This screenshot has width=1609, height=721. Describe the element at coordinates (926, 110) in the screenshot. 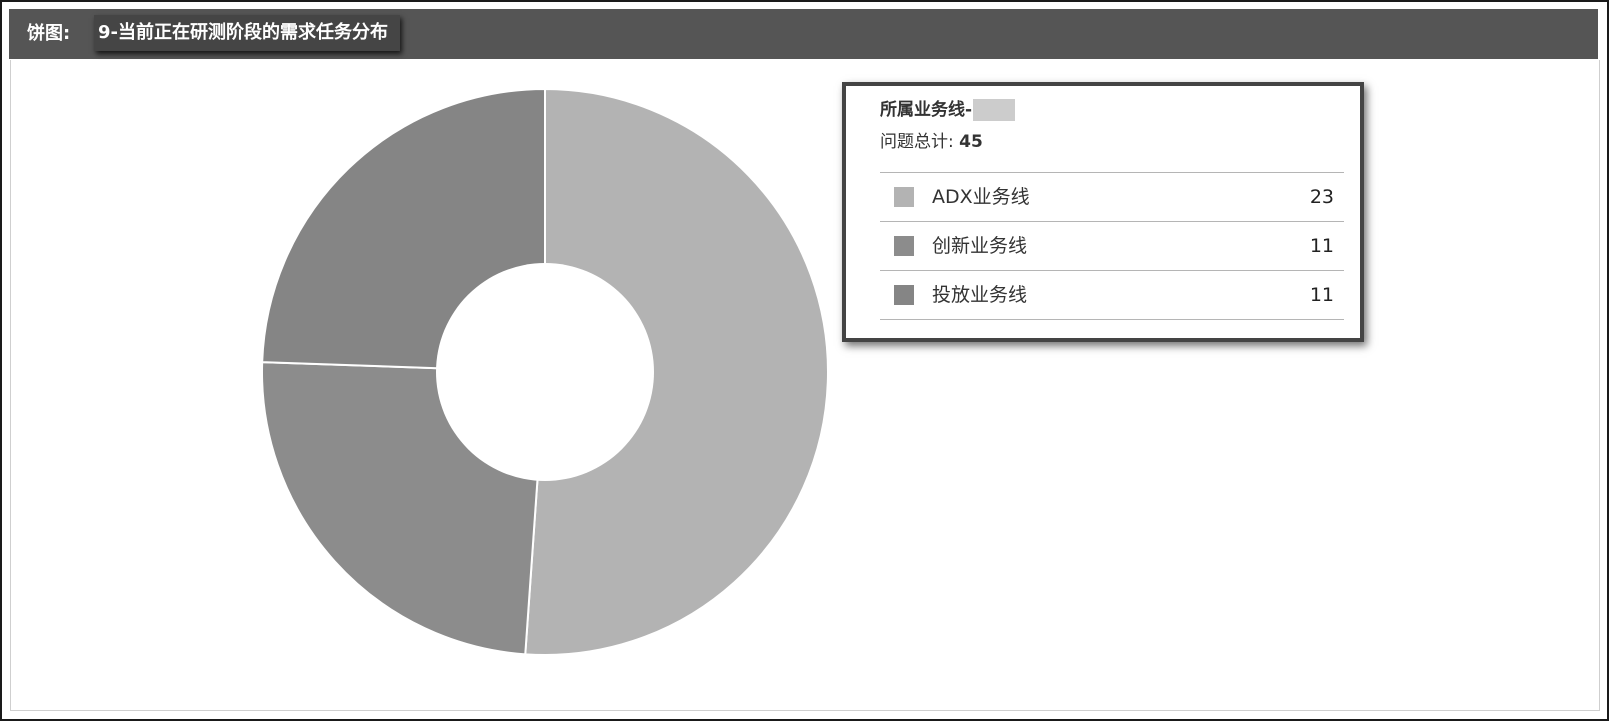

I see `tooltip-group-label: 所属业务线-` at that location.